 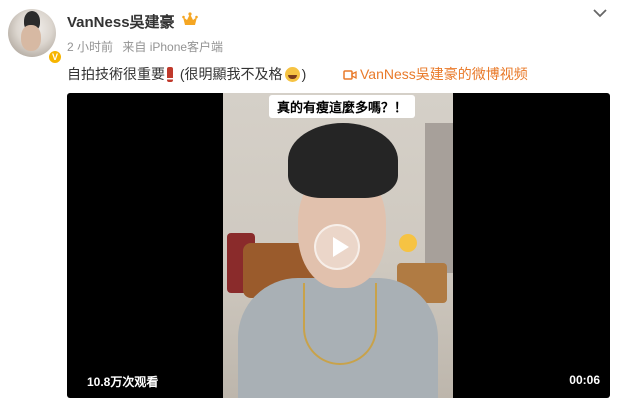 What do you see at coordinates (340, 324) in the screenshot?
I see `frame-necklace` at bounding box center [340, 324].